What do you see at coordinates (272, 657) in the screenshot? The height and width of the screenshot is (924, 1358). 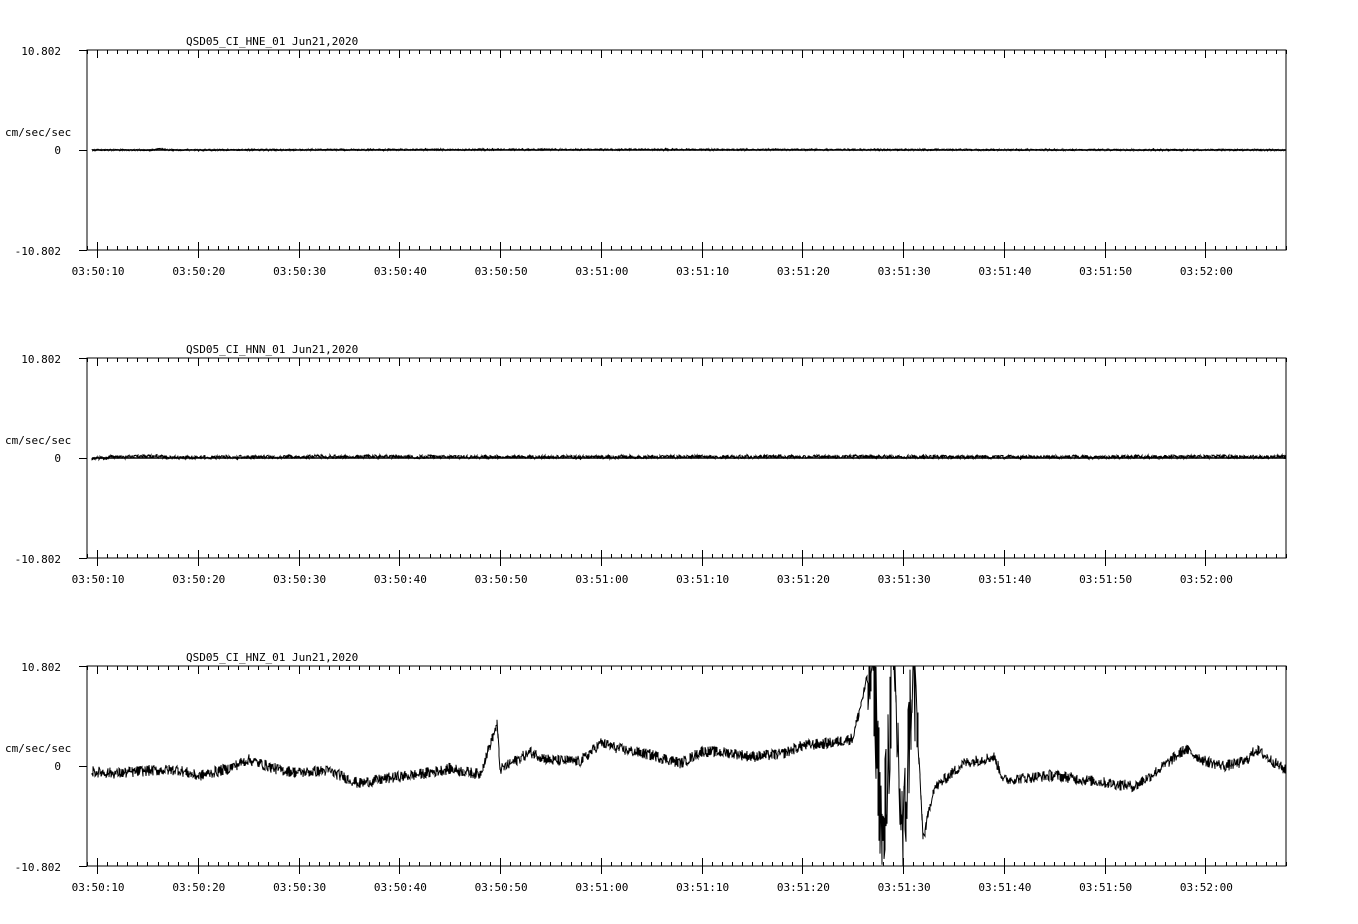 I see `chart-title: QSD05_CI_HNZ_01 Jun21,2020` at bounding box center [272, 657].